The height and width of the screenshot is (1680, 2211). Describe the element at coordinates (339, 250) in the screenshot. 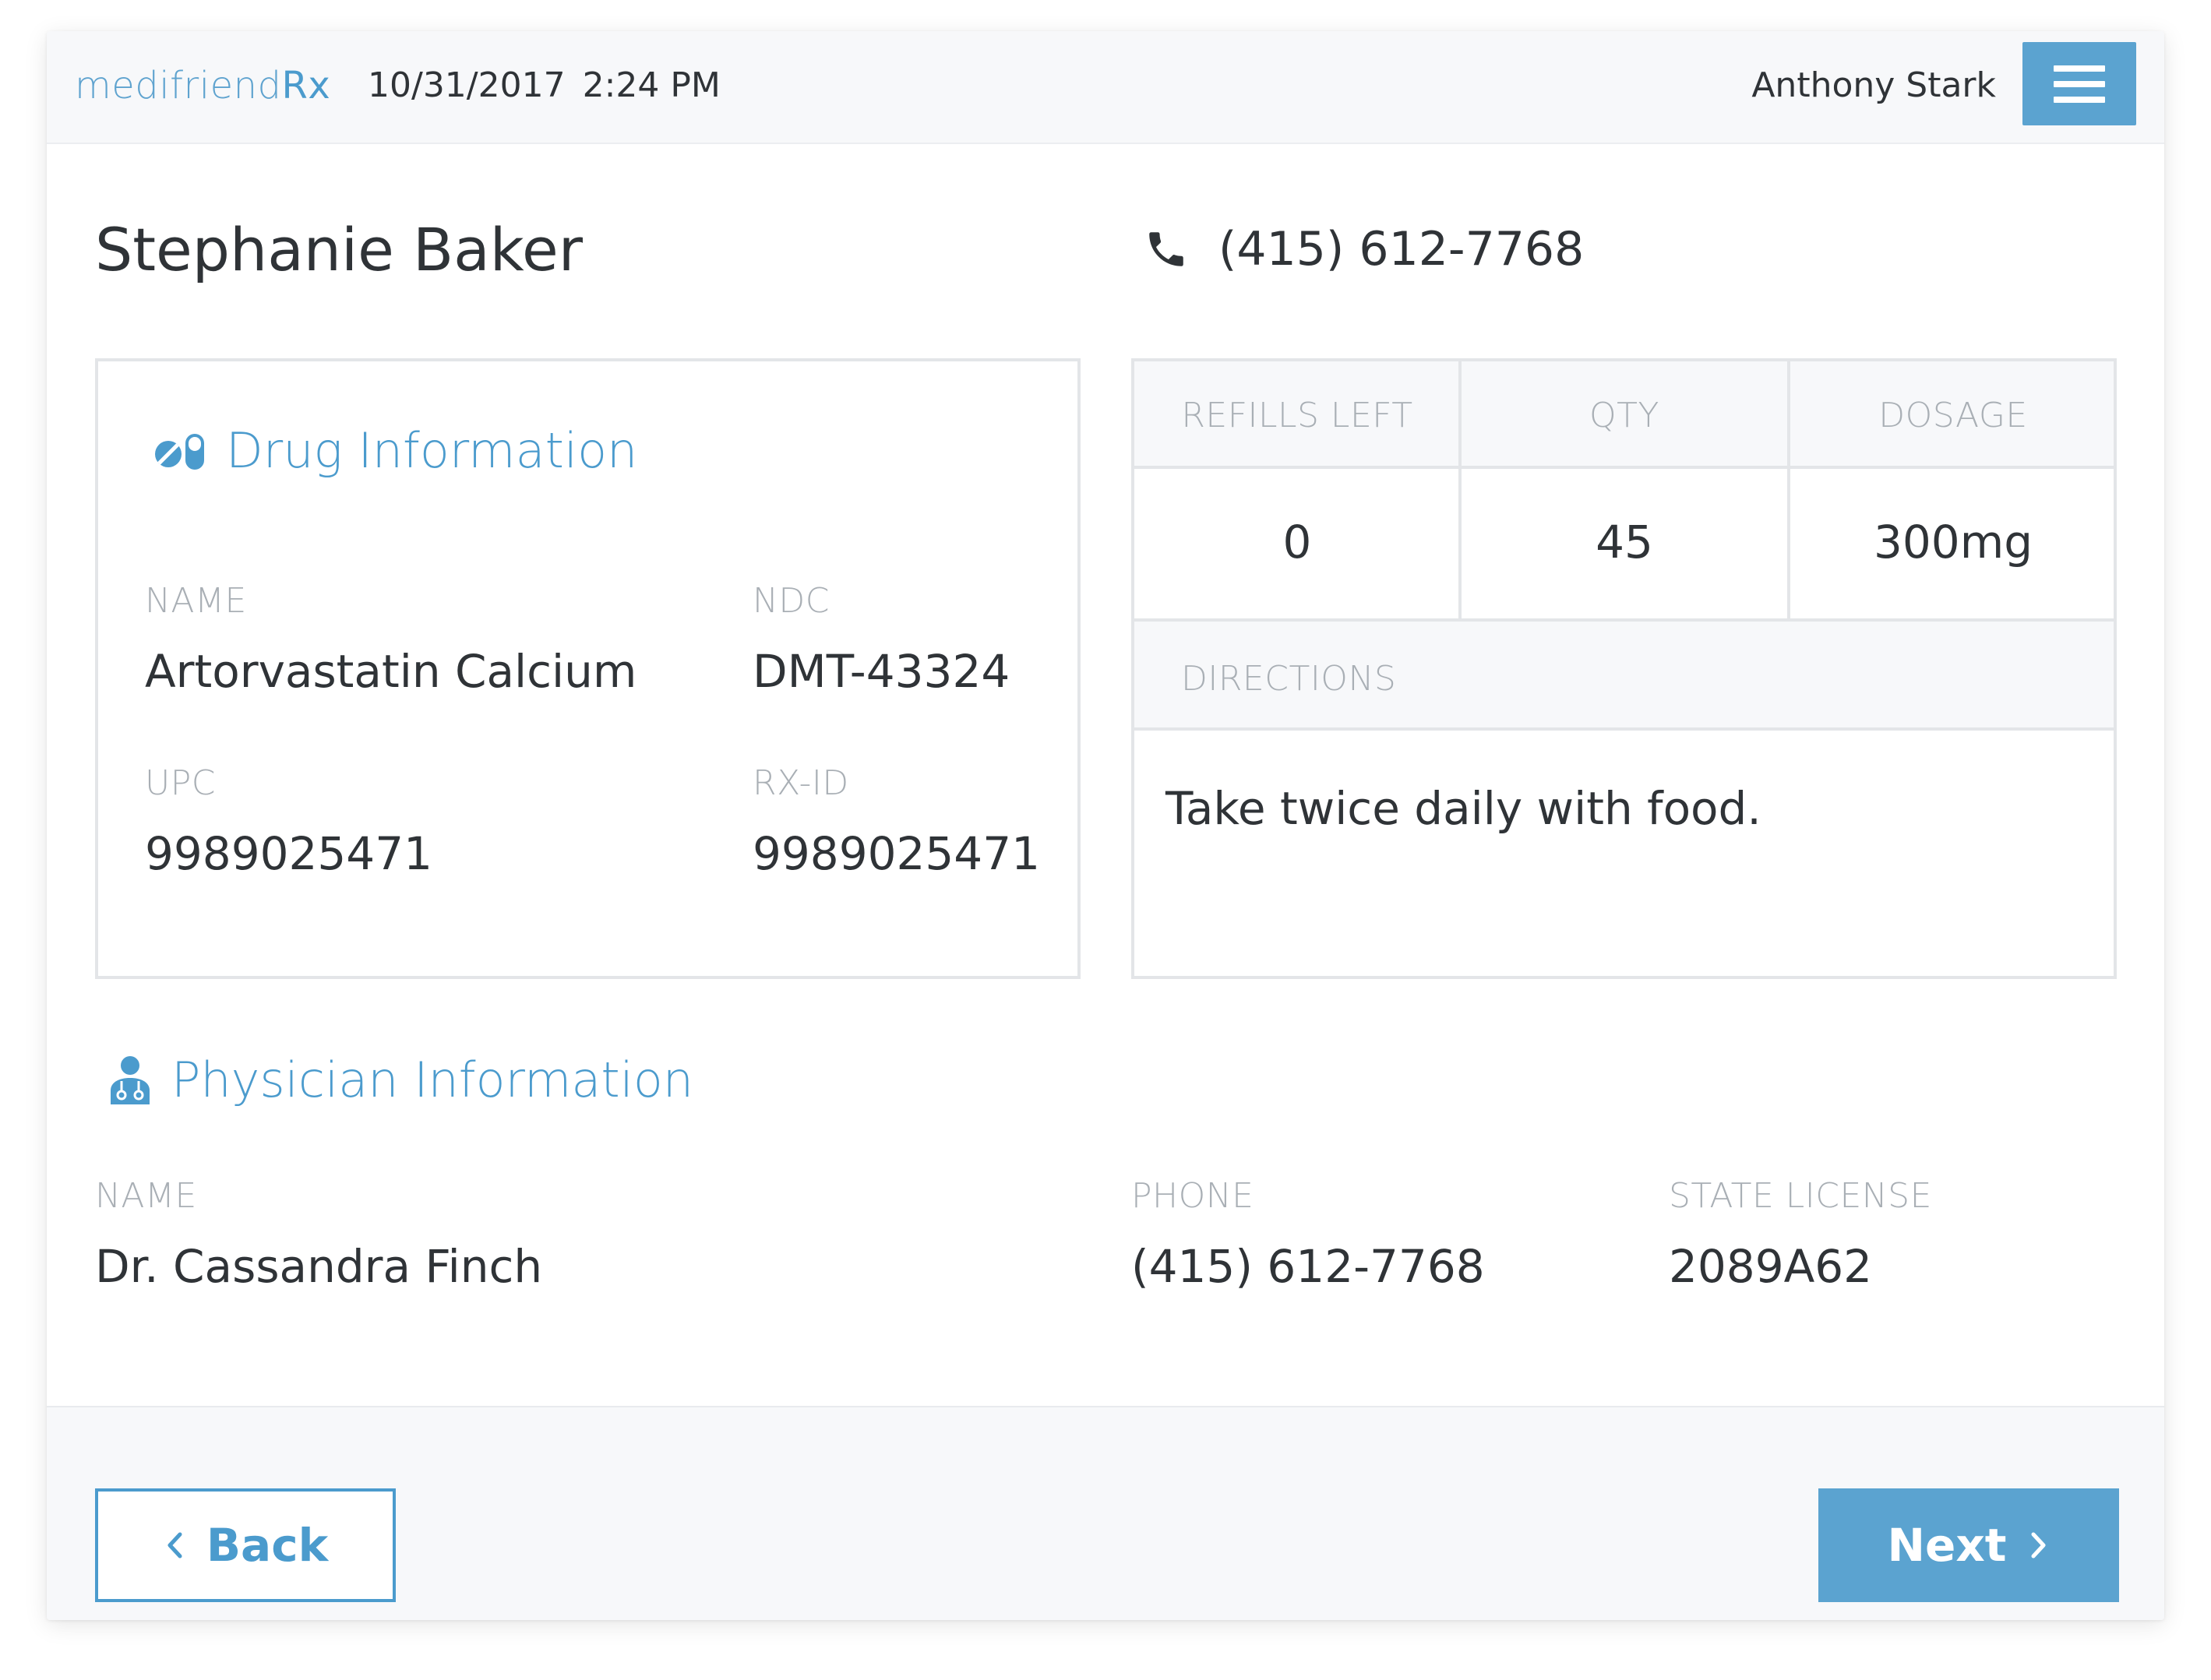

I see `patient-name: Stephanie Baker` at that location.